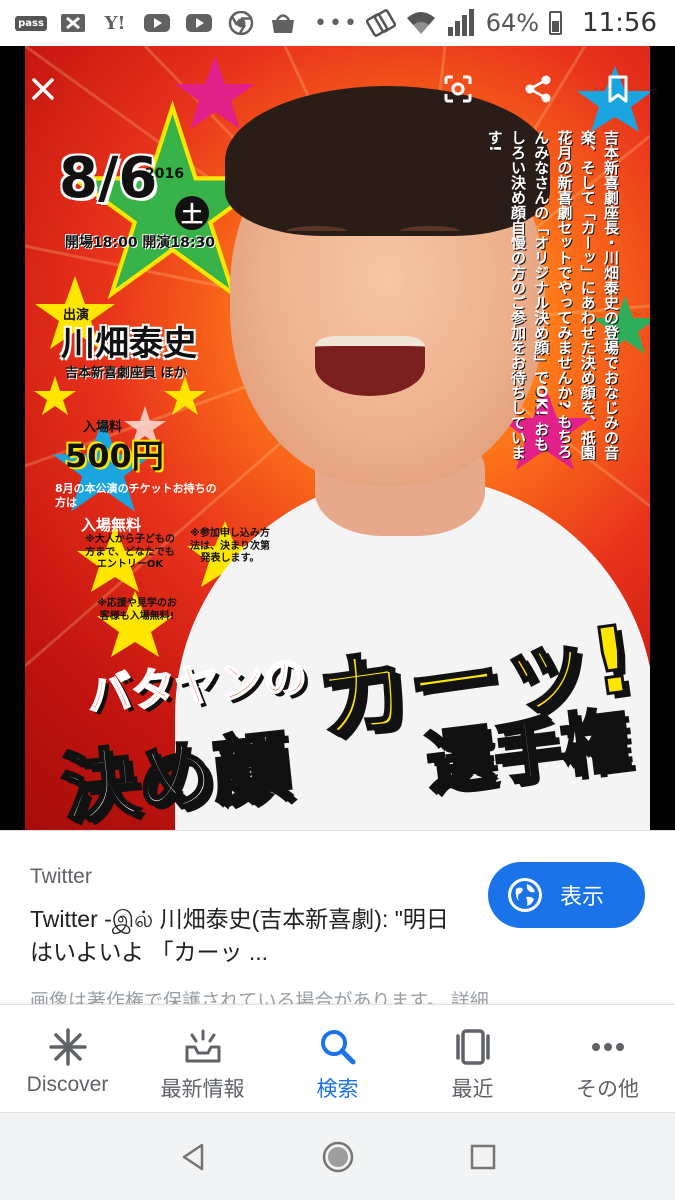 The height and width of the screenshot is (1200, 675). I want to click on x-mail-icon, so click(73, 23).